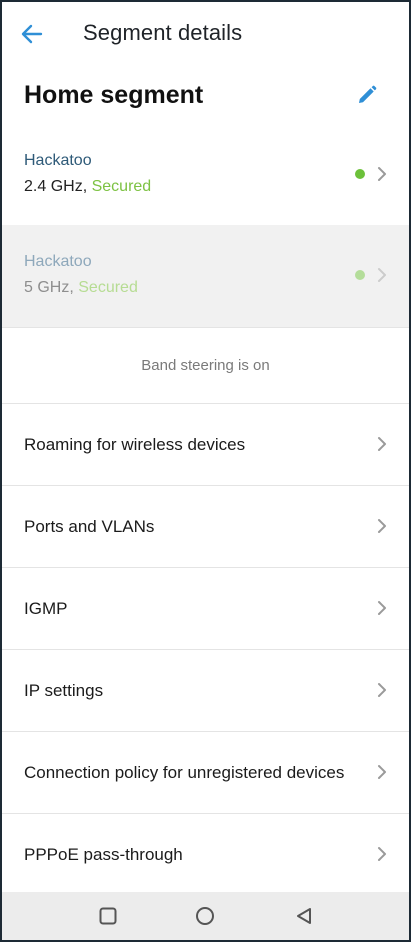 This screenshot has height=942, width=411. Describe the element at coordinates (205, 609) in the screenshot. I see `menu-item-igmp: IGMP` at that location.